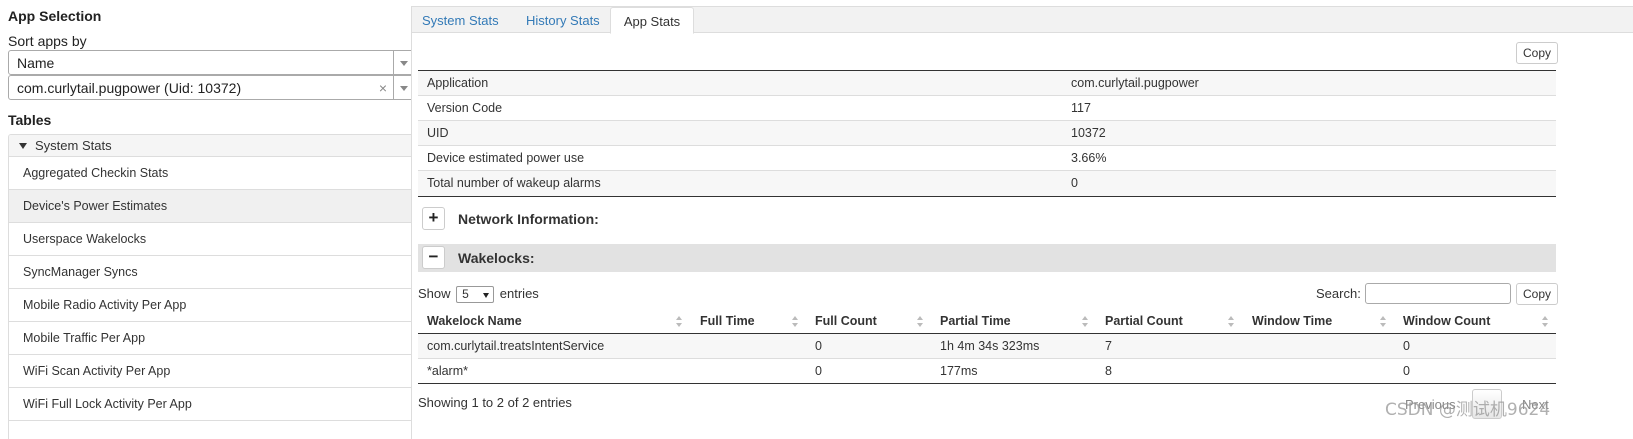  Describe the element at coordinates (85, 239) in the screenshot. I see `tree-item-label: Userspace Wakelocks` at that location.